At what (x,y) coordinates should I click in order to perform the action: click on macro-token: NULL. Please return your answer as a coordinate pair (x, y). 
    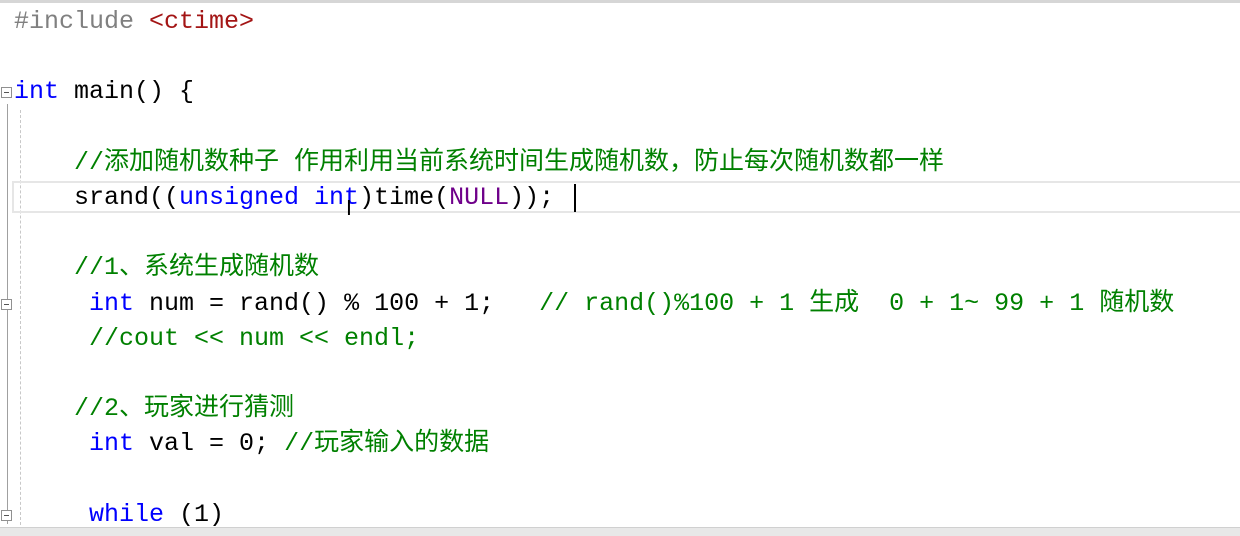
    Looking at the image, I should click on (479, 197).